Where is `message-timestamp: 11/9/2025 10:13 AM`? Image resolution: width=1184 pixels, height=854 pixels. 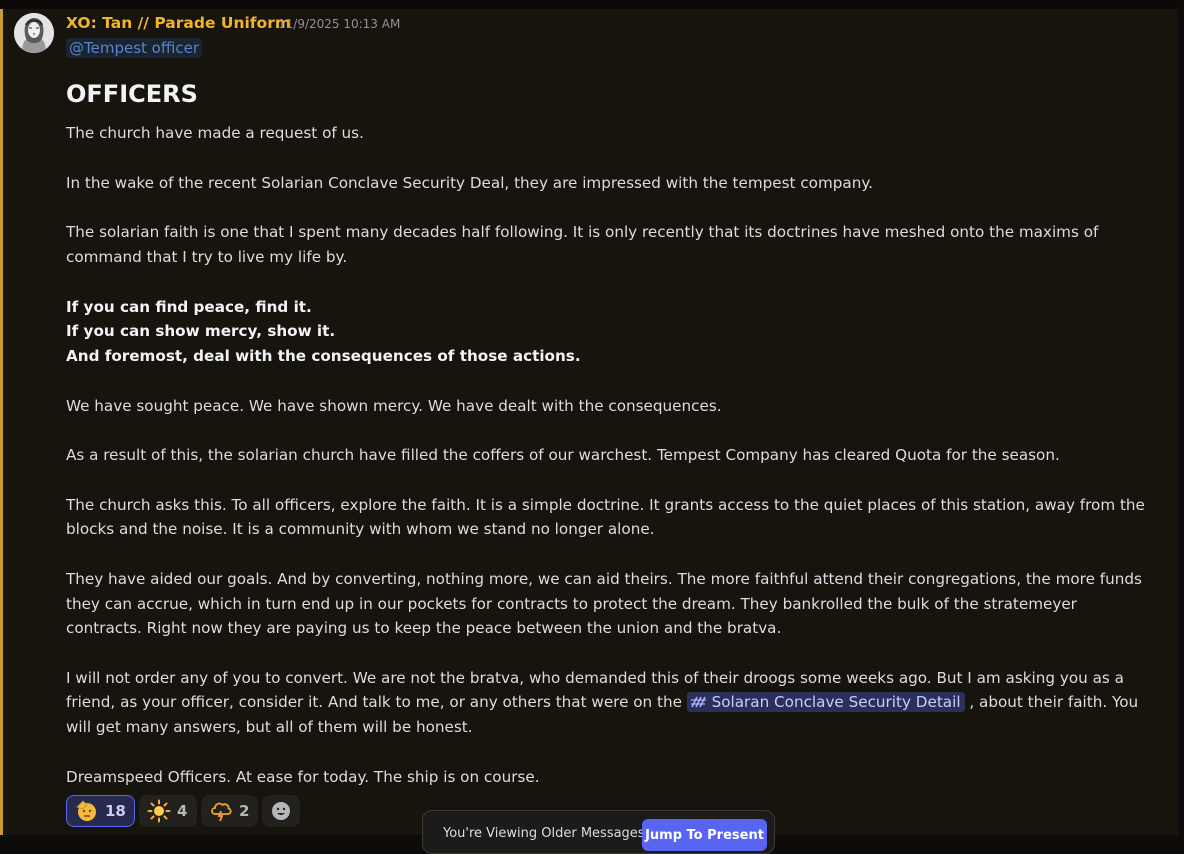
message-timestamp: 11/9/2025 10:13 AM is located at coordinates (339, 24).